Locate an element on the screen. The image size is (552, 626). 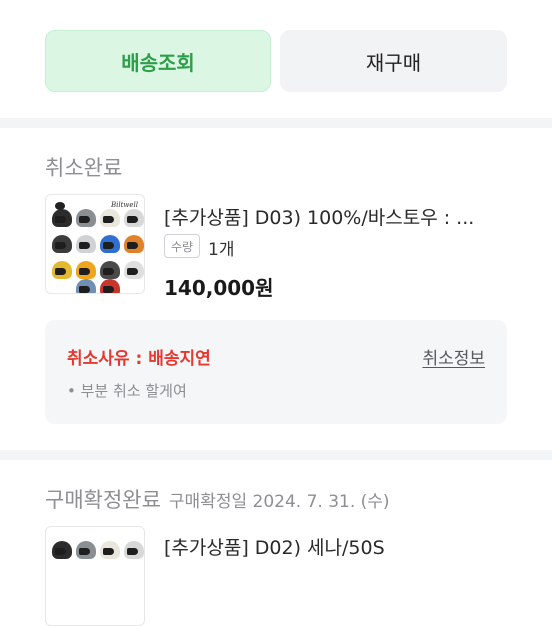
track-delivery-button: 배송조회 is located at coordinates (158, 61).